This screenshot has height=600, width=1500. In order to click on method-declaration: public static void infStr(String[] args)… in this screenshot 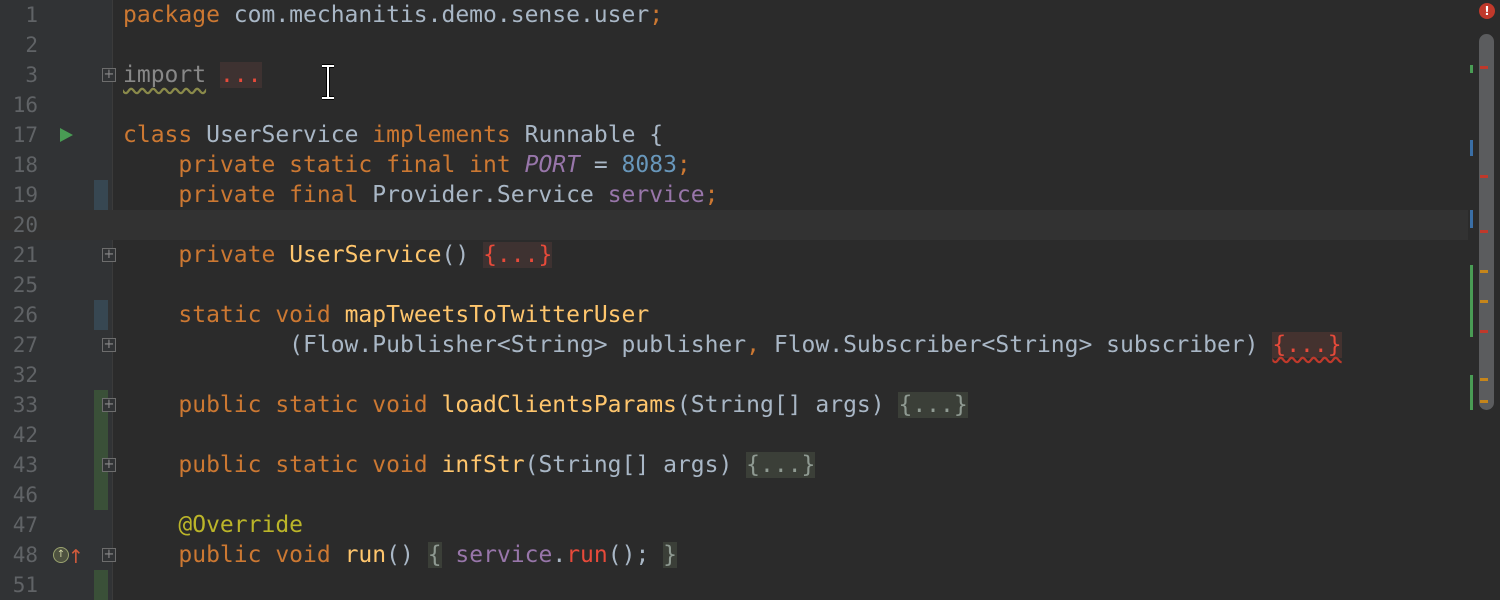, I will do `click(497, 465)`.